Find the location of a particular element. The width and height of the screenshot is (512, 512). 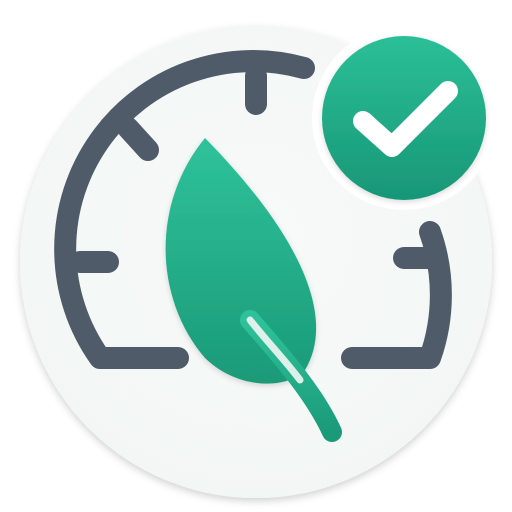

gauge-tick-upper-left is located at coordinates (138, 139).